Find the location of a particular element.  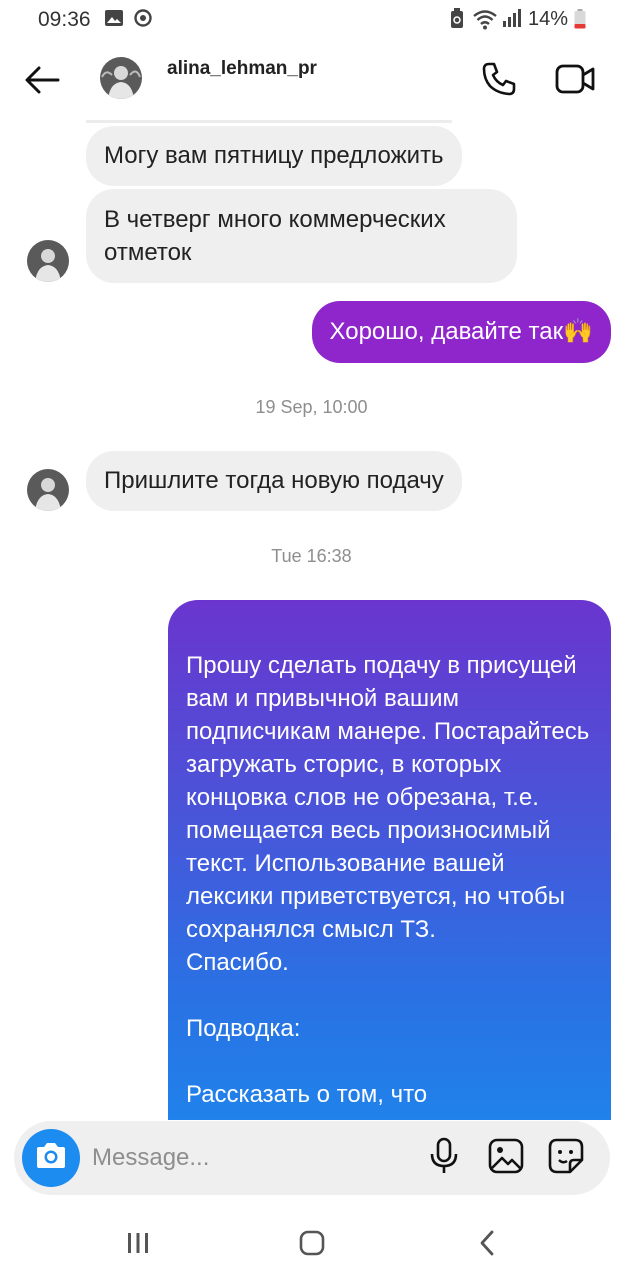

message-text: Могу вам пятницу предложить is located at coordinates (274, 155).